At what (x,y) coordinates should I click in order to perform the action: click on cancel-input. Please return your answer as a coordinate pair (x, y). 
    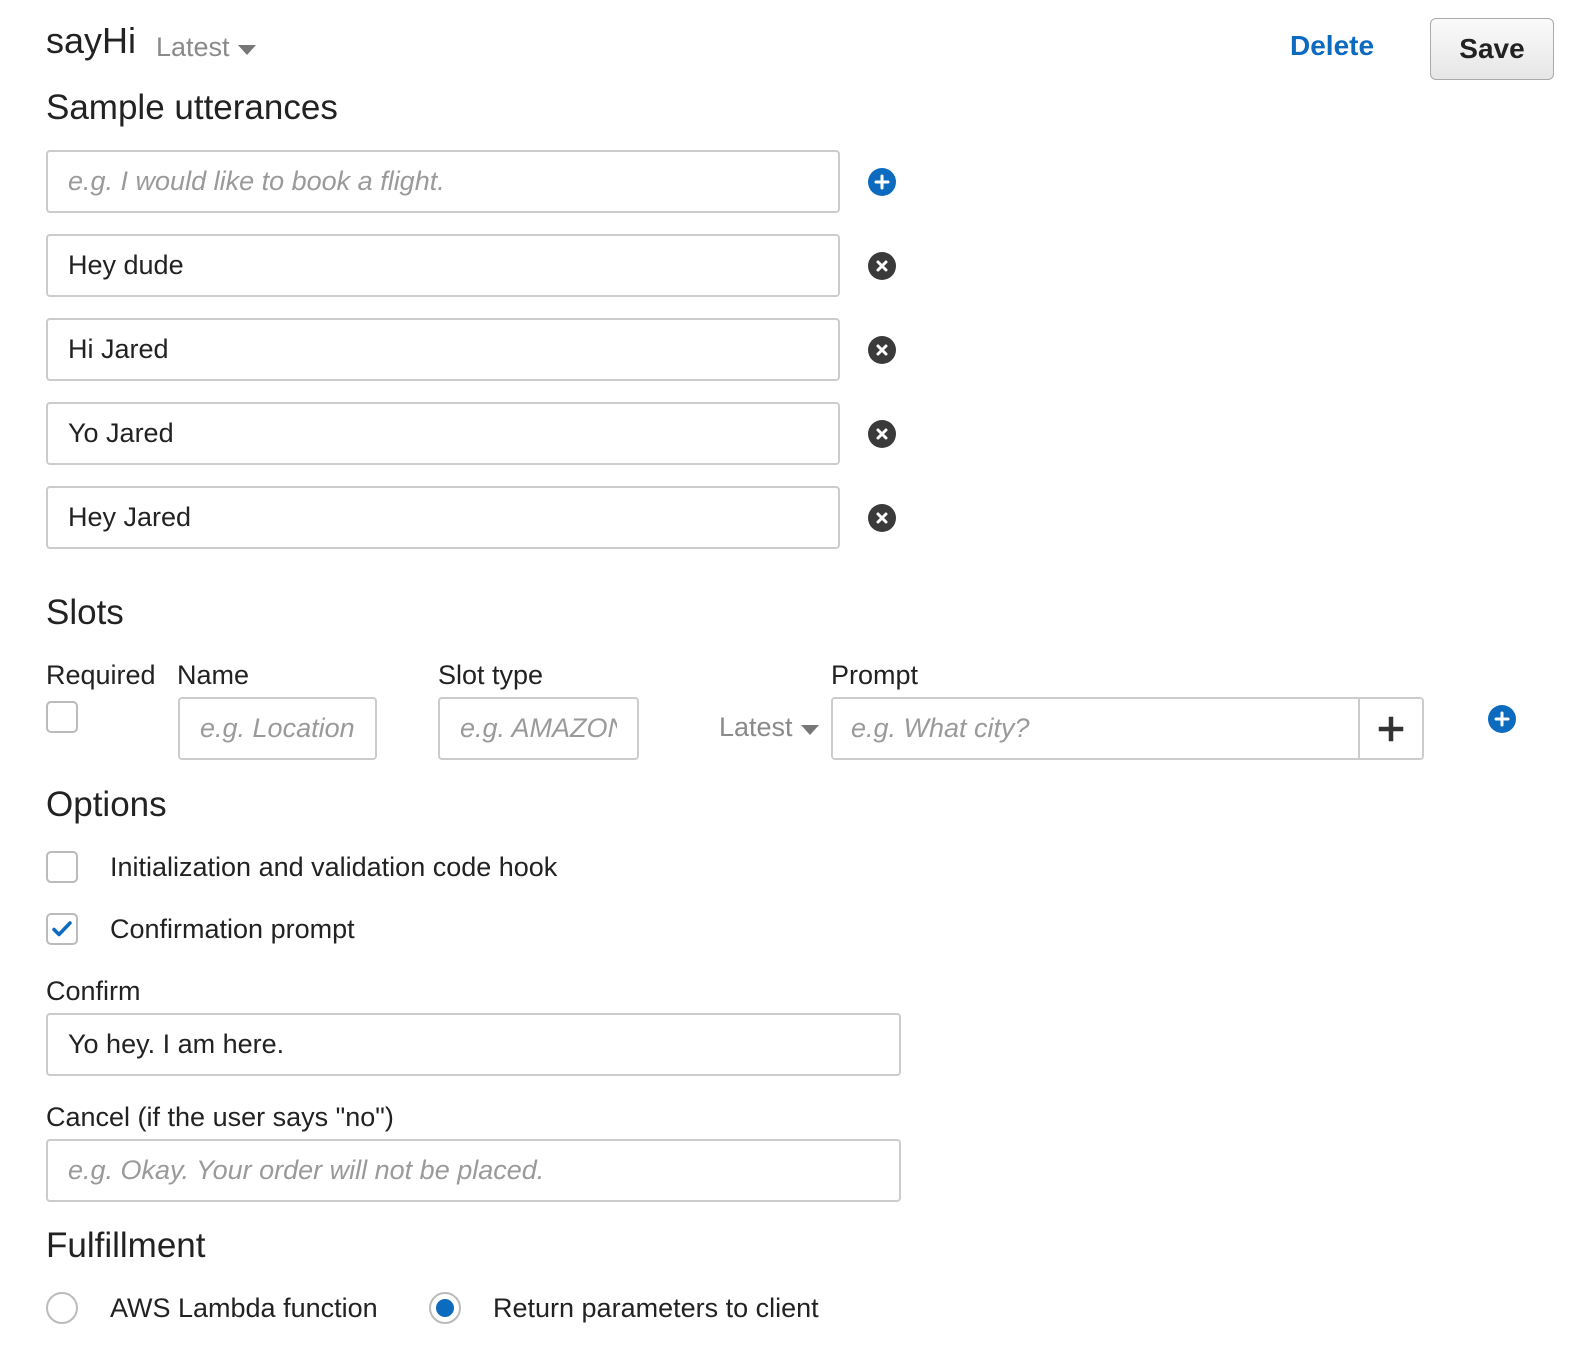
    Looking at the image, I should click on (473, 1170).